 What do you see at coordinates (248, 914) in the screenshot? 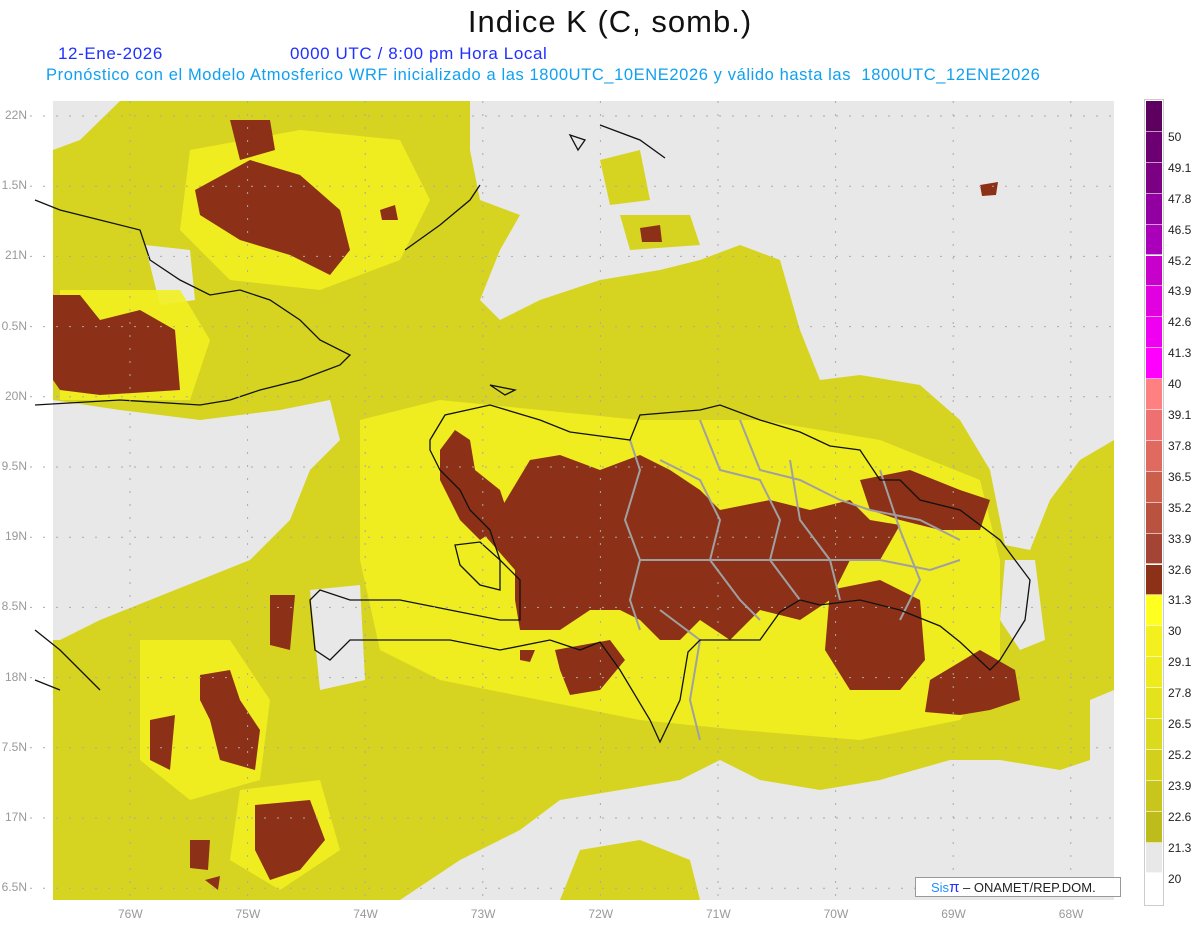
I see `lon-label: 75W` at bounding box center [248, 914].